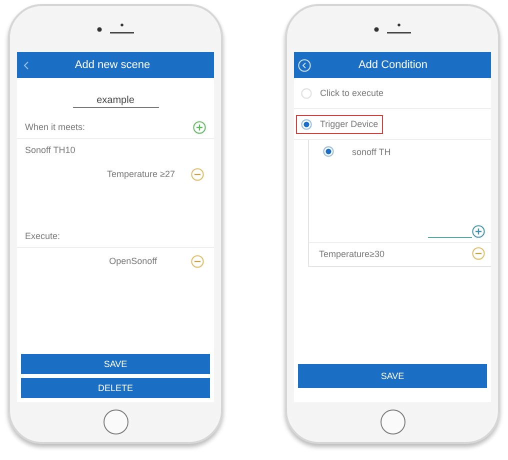 Image resolution: width=508 pixels, height=460 pixels. Describe the element at coordinates (55, 127) in the screenshot. I see `condition-label: When it meets:` at that location.